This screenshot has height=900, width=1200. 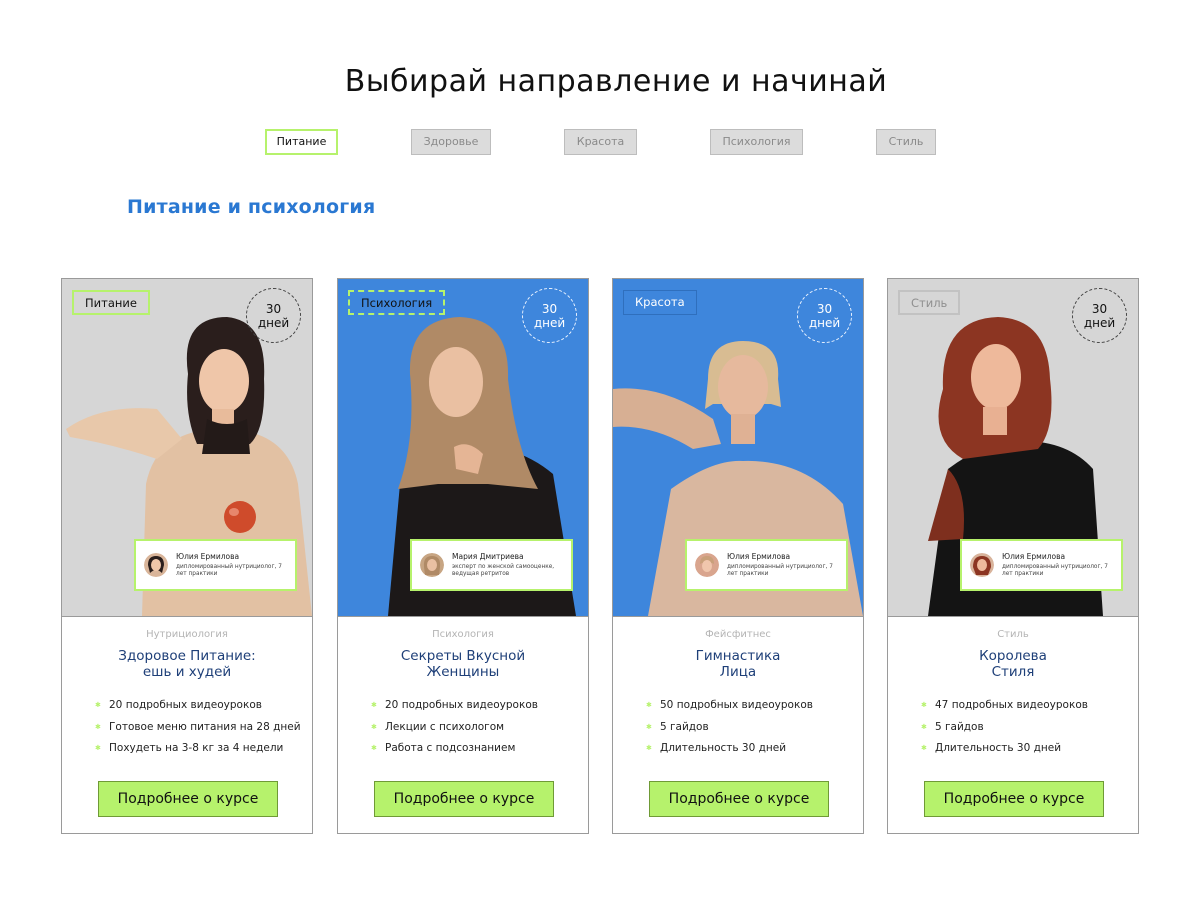 I want to click on tab-beauty: Красота, so click(x=600, y=142).